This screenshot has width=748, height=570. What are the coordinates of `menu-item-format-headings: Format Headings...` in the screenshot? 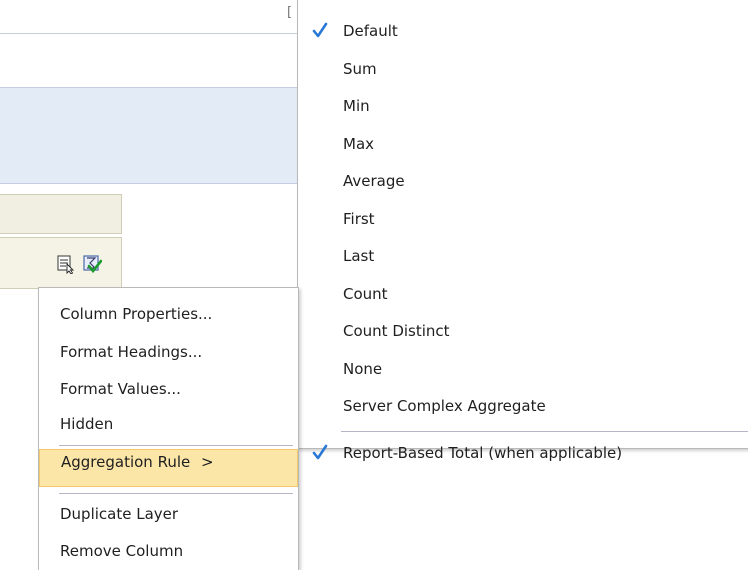 It's located at (168, 352).